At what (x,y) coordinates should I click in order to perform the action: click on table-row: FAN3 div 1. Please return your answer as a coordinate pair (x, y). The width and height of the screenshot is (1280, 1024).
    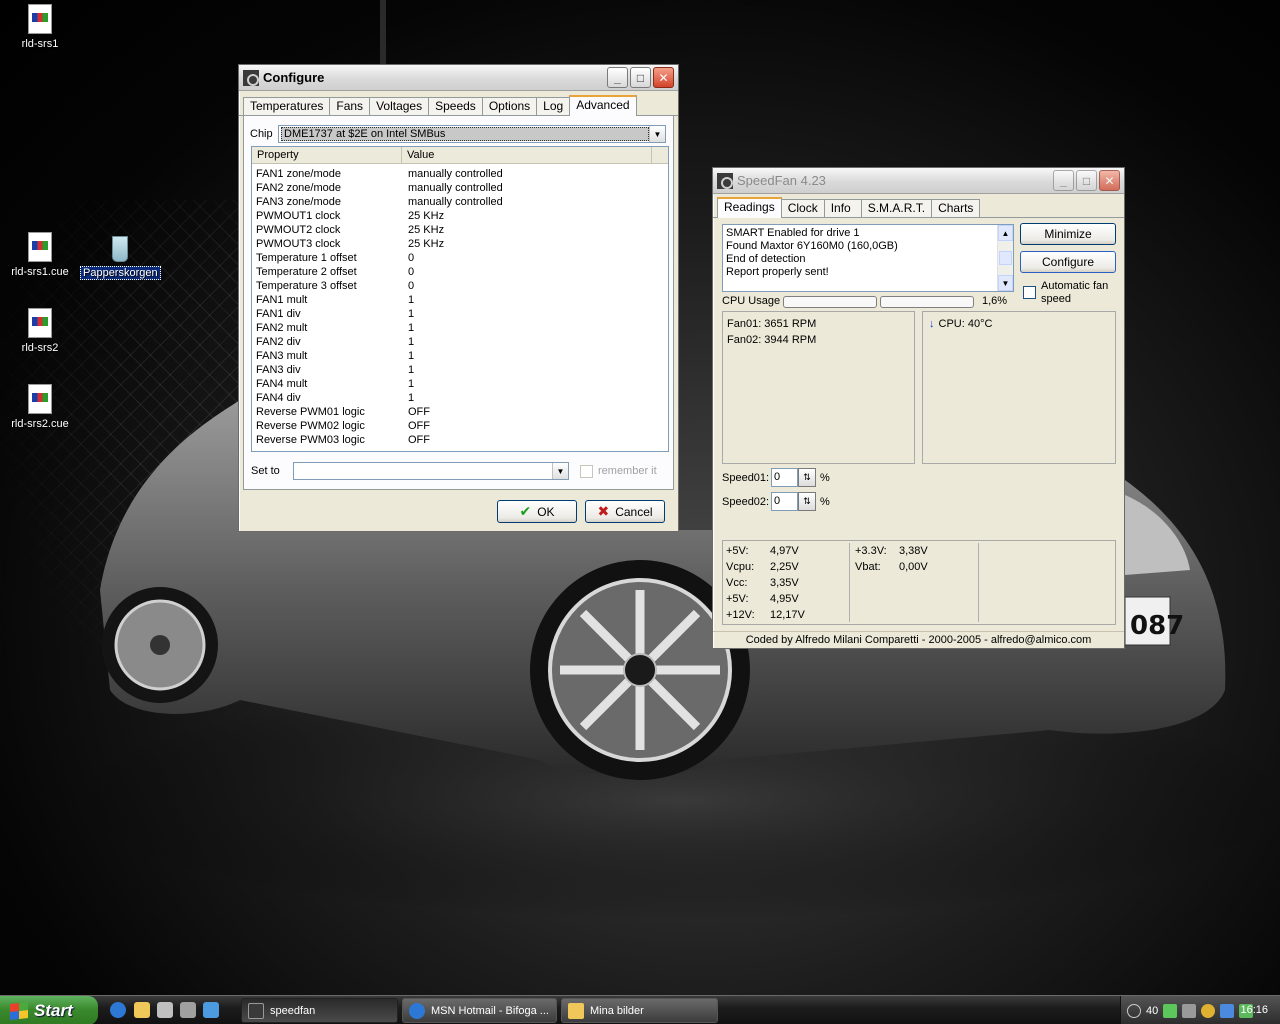
    Looking at the image, I should click on (460, 370).